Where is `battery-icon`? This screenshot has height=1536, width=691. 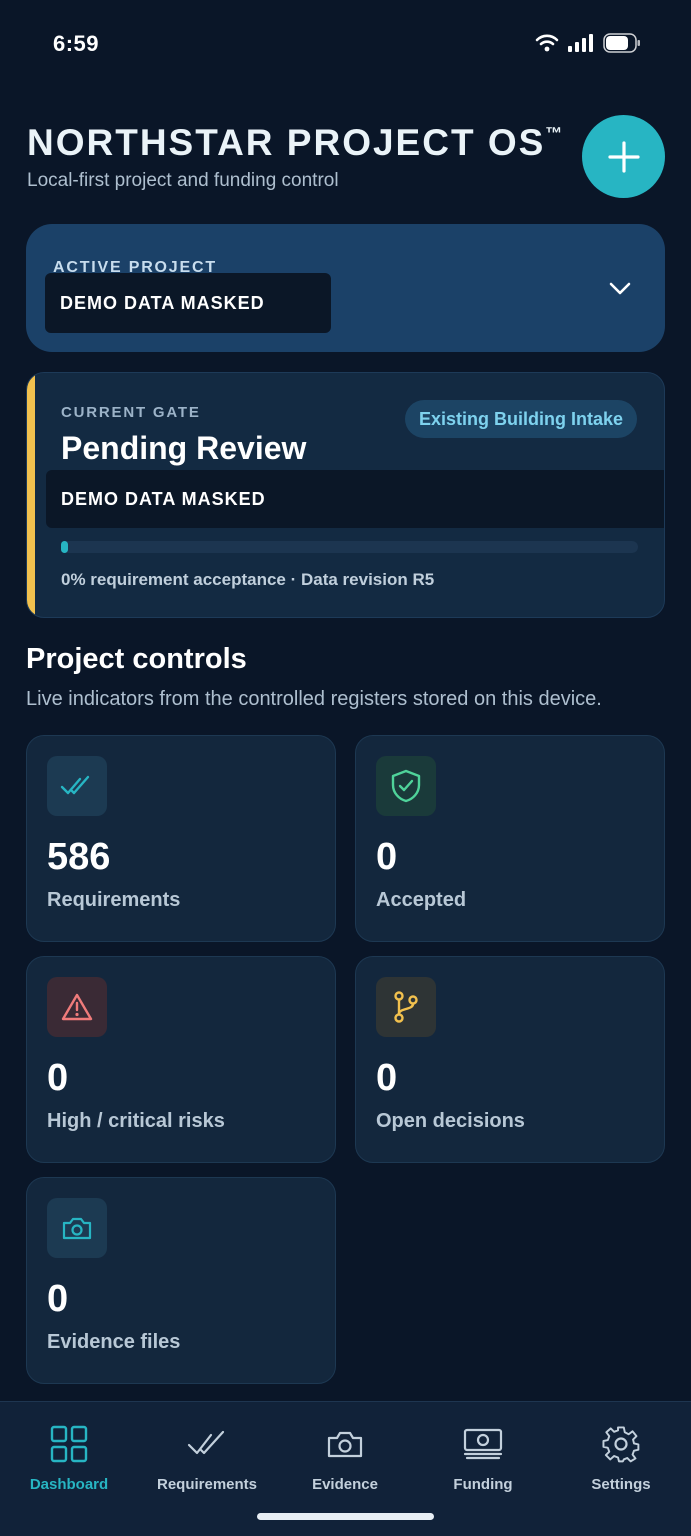 battery-icon is located at coordinates (621, 43).